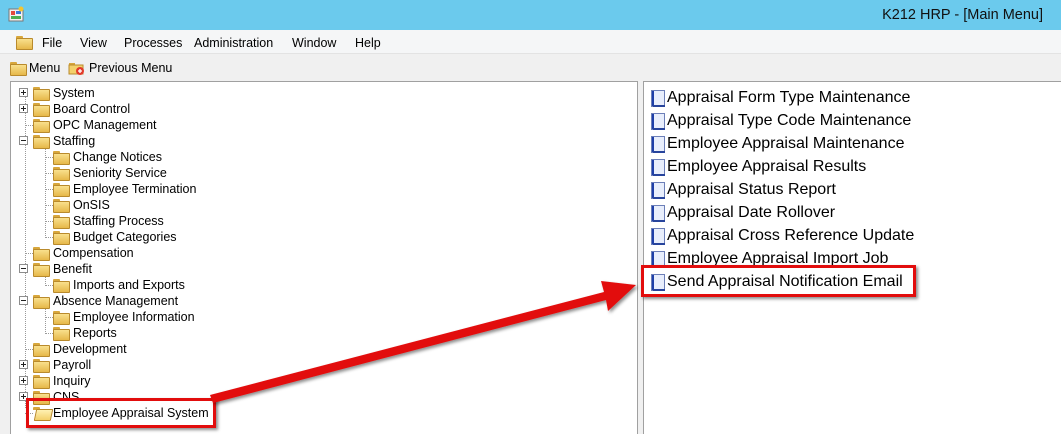 The height and width of the screenshot is (434, 1061). Describe the element at coordinates (93, 253) in the screenshot. I see `tree-node-label: Compensation` at that location.